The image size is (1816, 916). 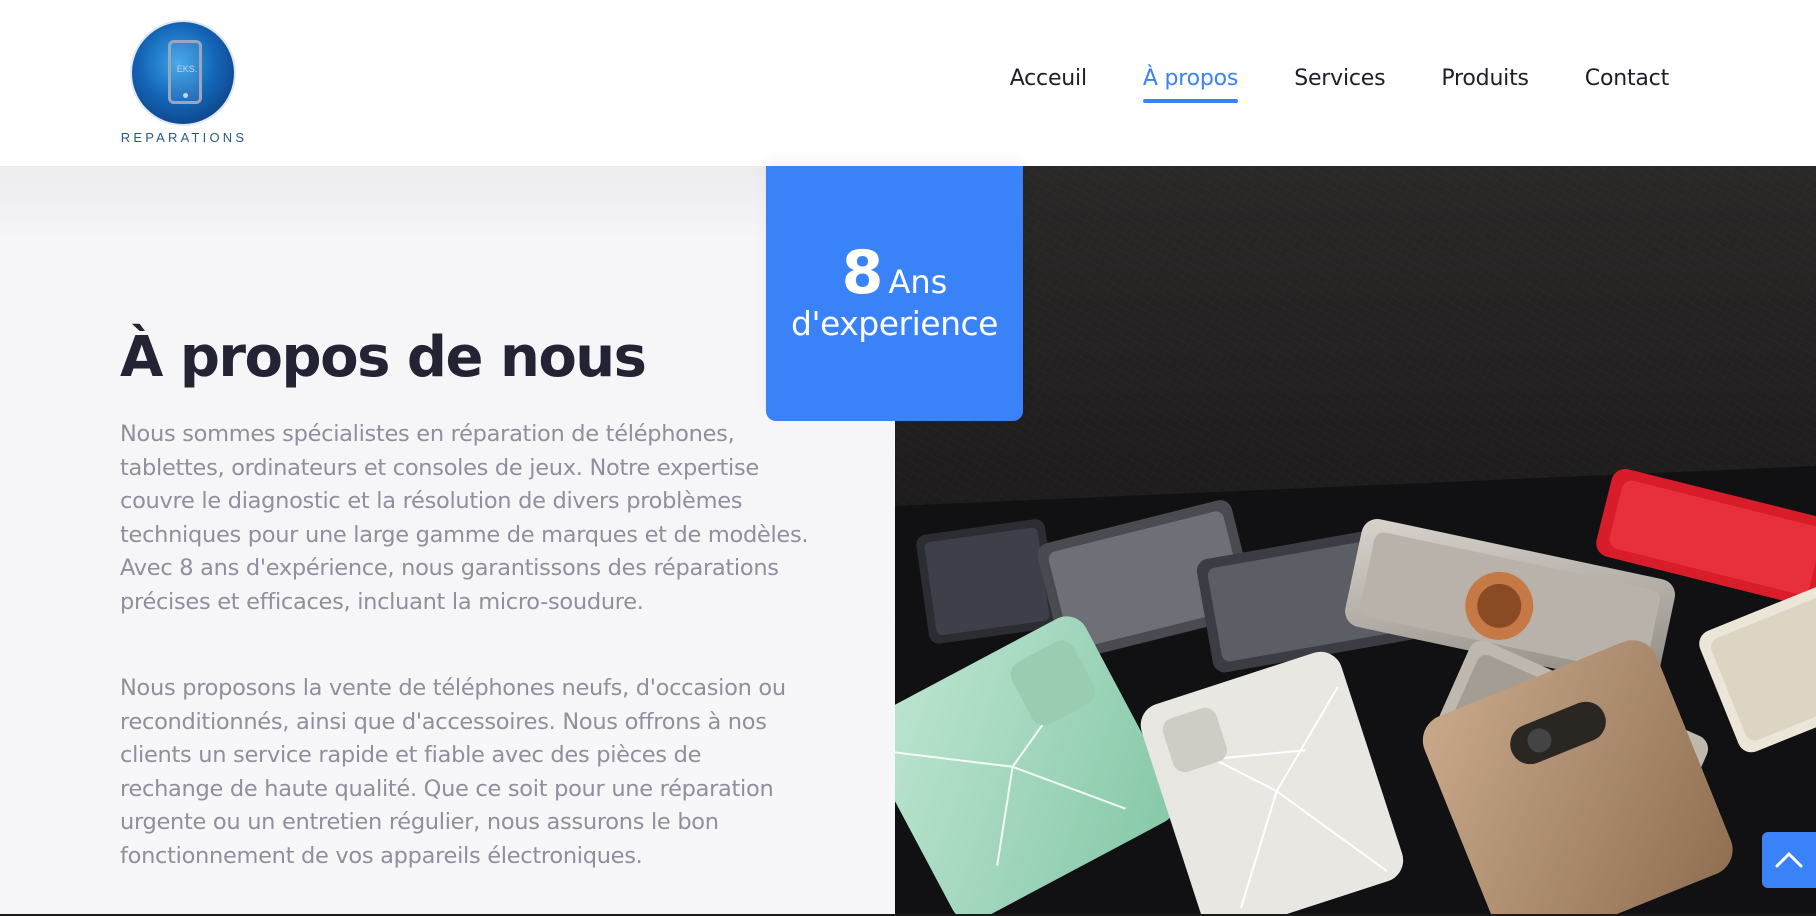 I want to click on nav-item-contact: Contact, so click(x=1627, y=84).